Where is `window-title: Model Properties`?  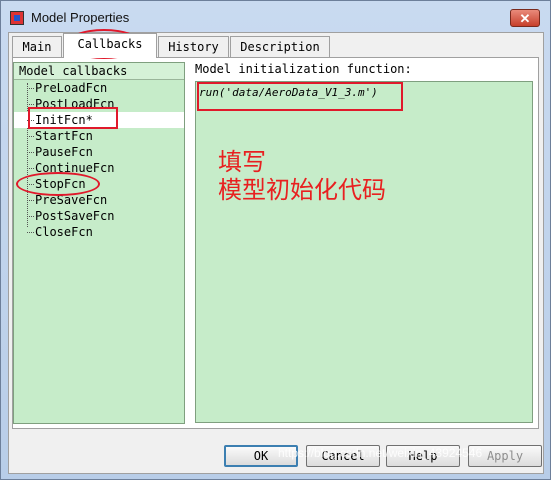 window-title: Model Properties is located at coordinates (80, 17).